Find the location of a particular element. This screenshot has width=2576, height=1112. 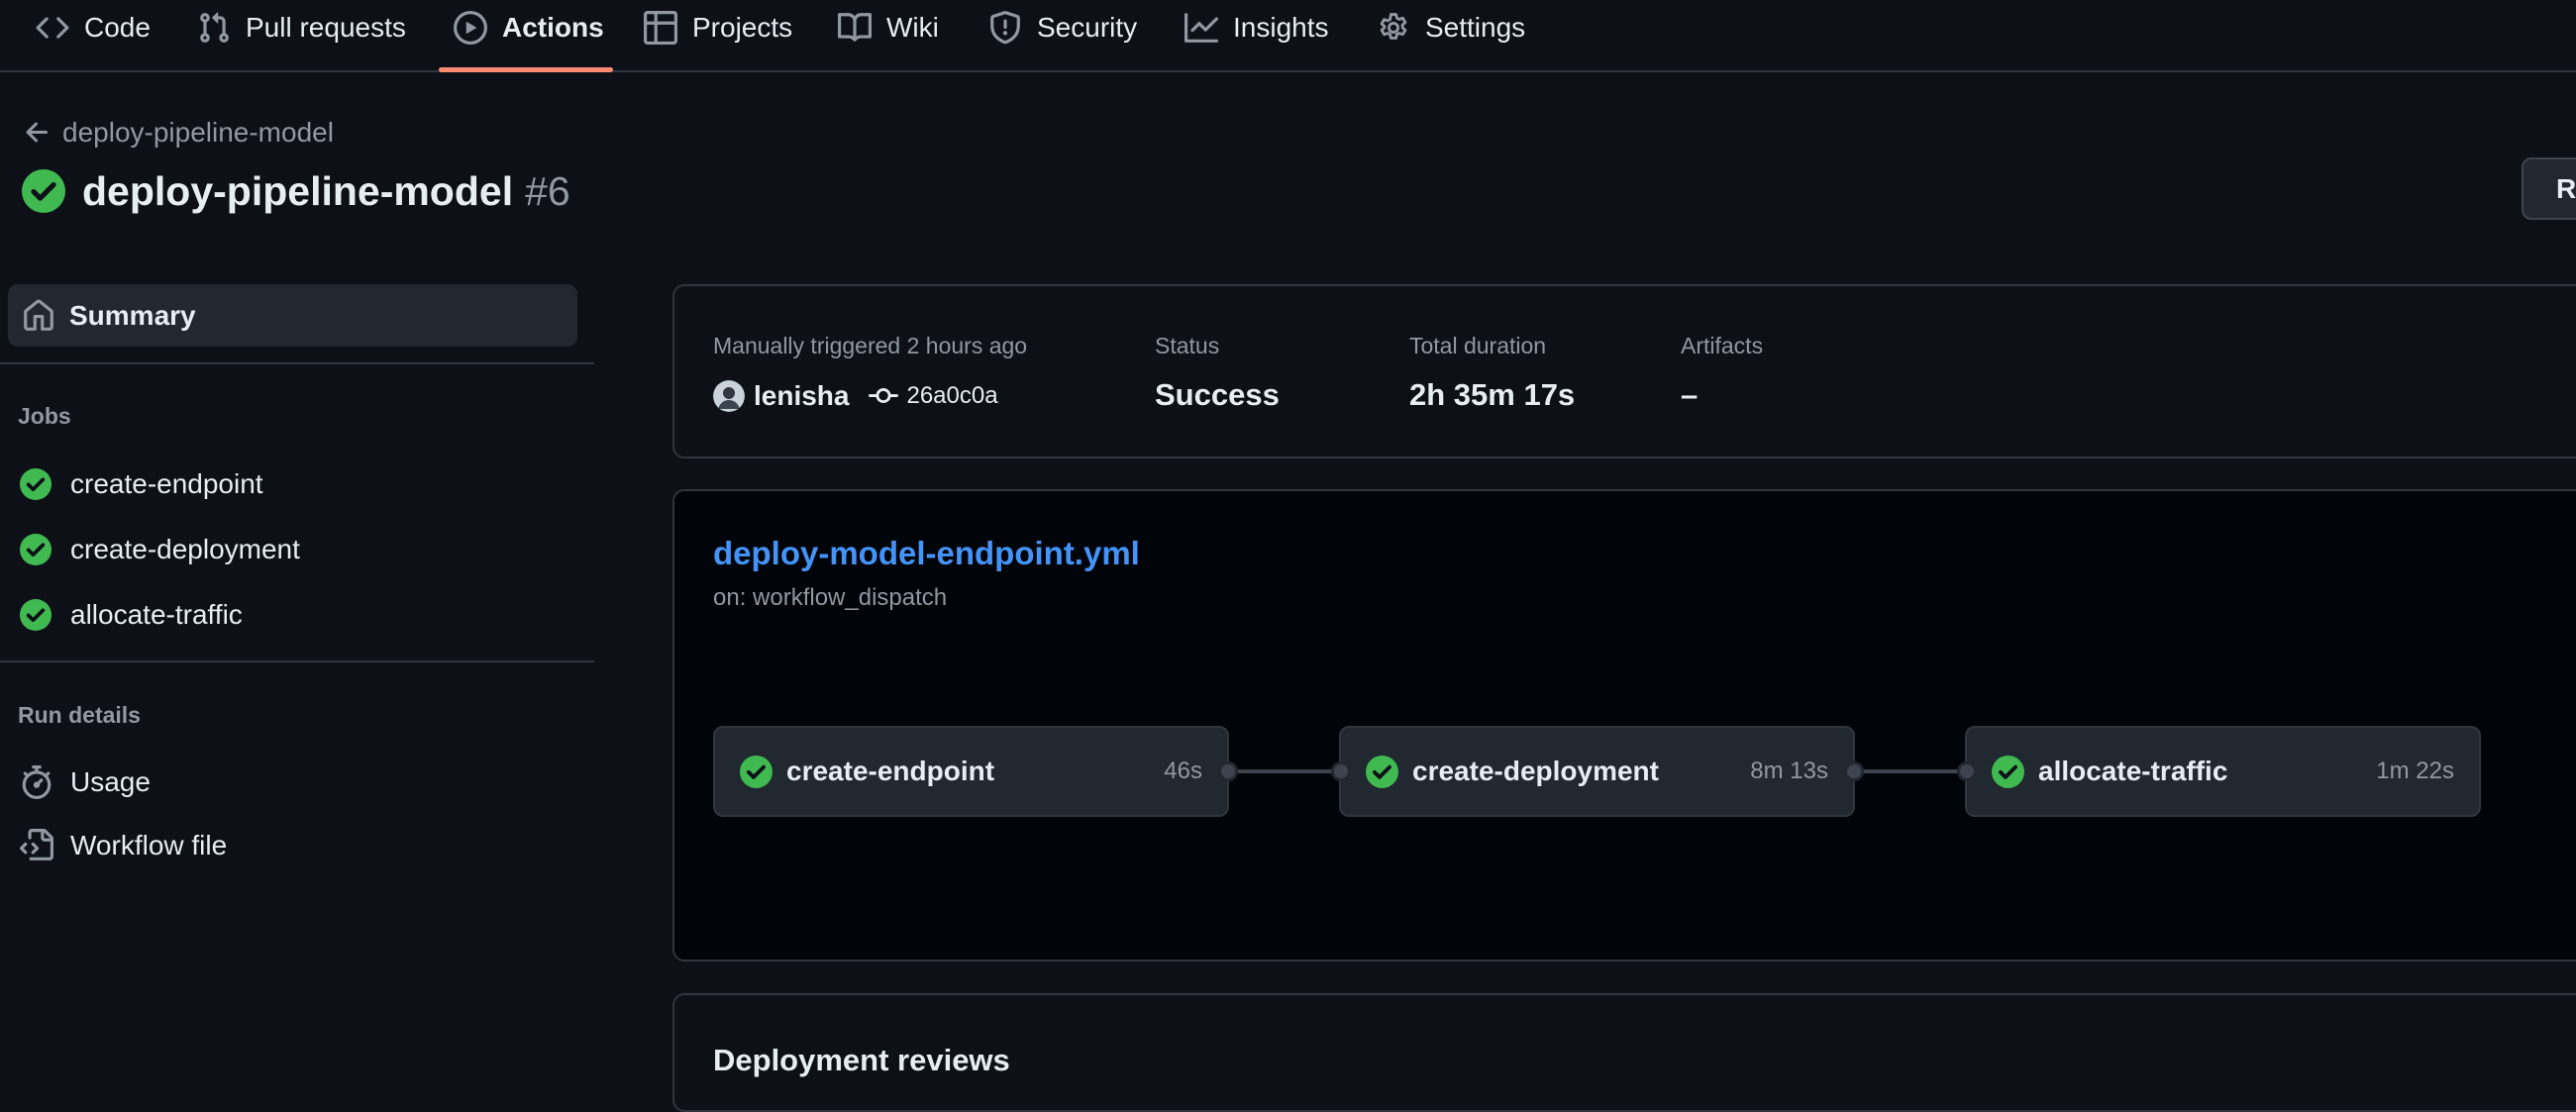

jobs-heading: Jobs is located at coordinates (44, 416).